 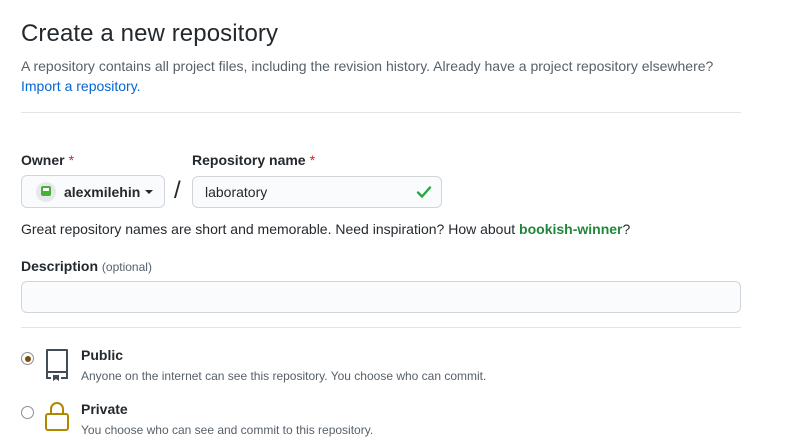 I want to click on hint-suffix: ?, so click(x=626, y=229).